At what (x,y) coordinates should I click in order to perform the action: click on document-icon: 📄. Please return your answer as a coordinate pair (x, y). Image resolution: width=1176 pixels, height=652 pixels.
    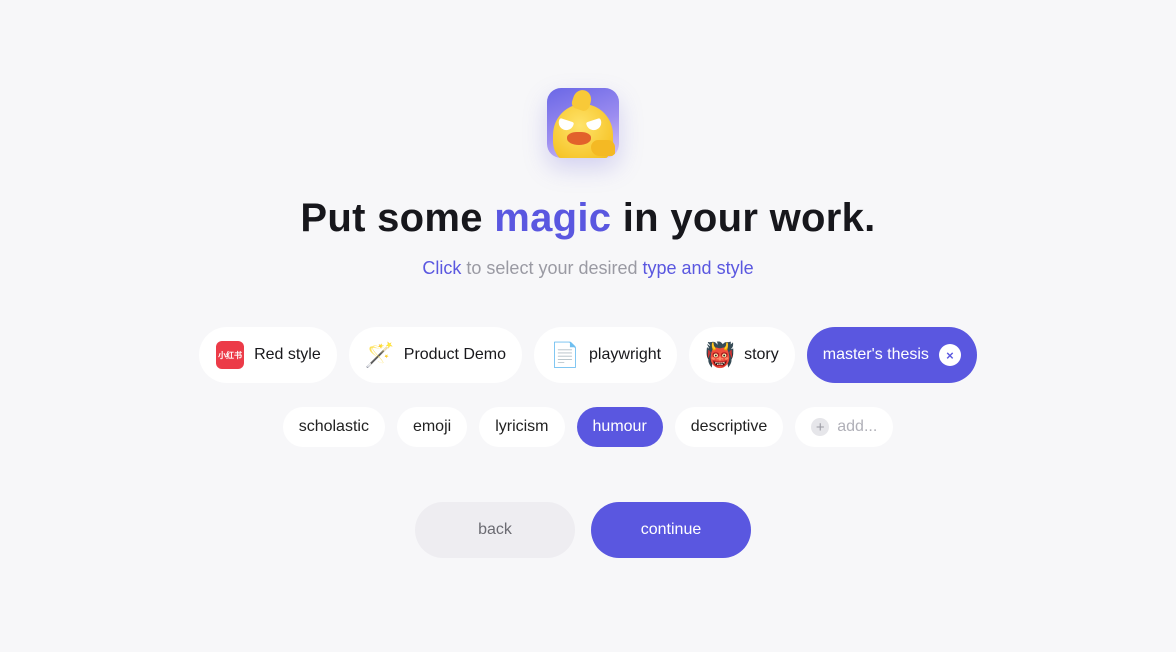
    Looking at the image, I should click on (565, 355).